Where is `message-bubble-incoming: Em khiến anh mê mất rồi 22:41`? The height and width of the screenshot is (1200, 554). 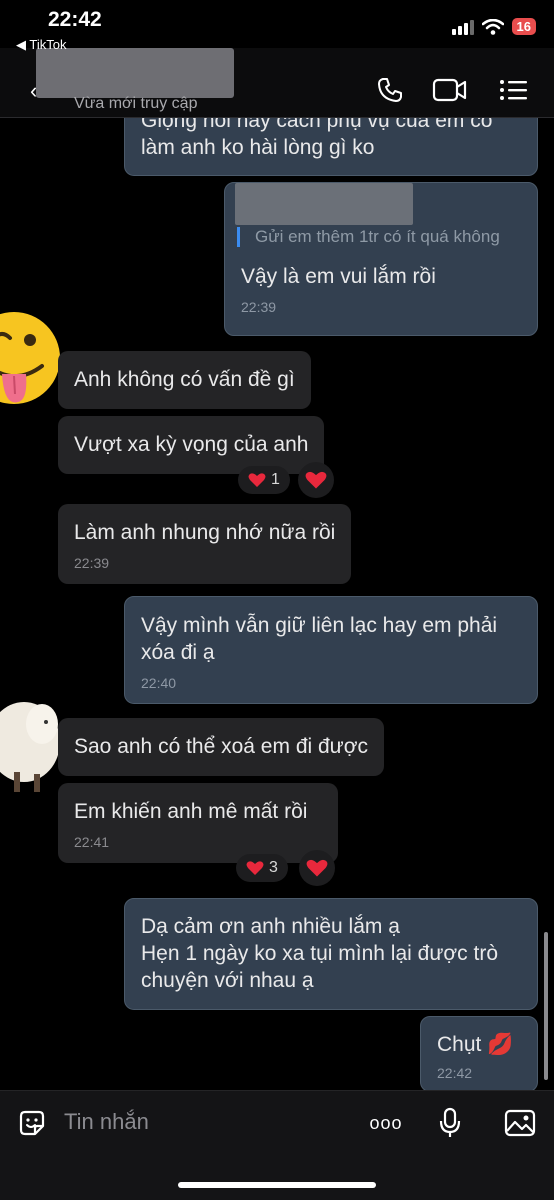 message-bubble-incoming: Em khiến anh mê mất rồi 22:41 is located at coordinates (198, 823).